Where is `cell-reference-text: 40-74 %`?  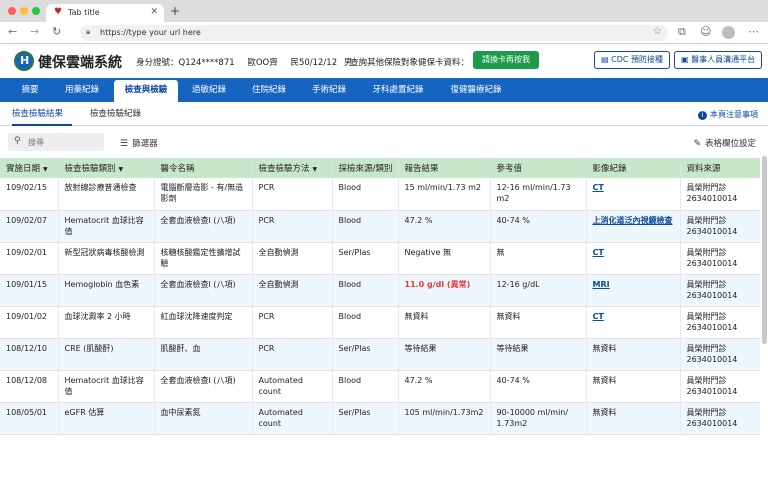
cell-reference-text: 40-74 % is located at coordinates (513, 220).